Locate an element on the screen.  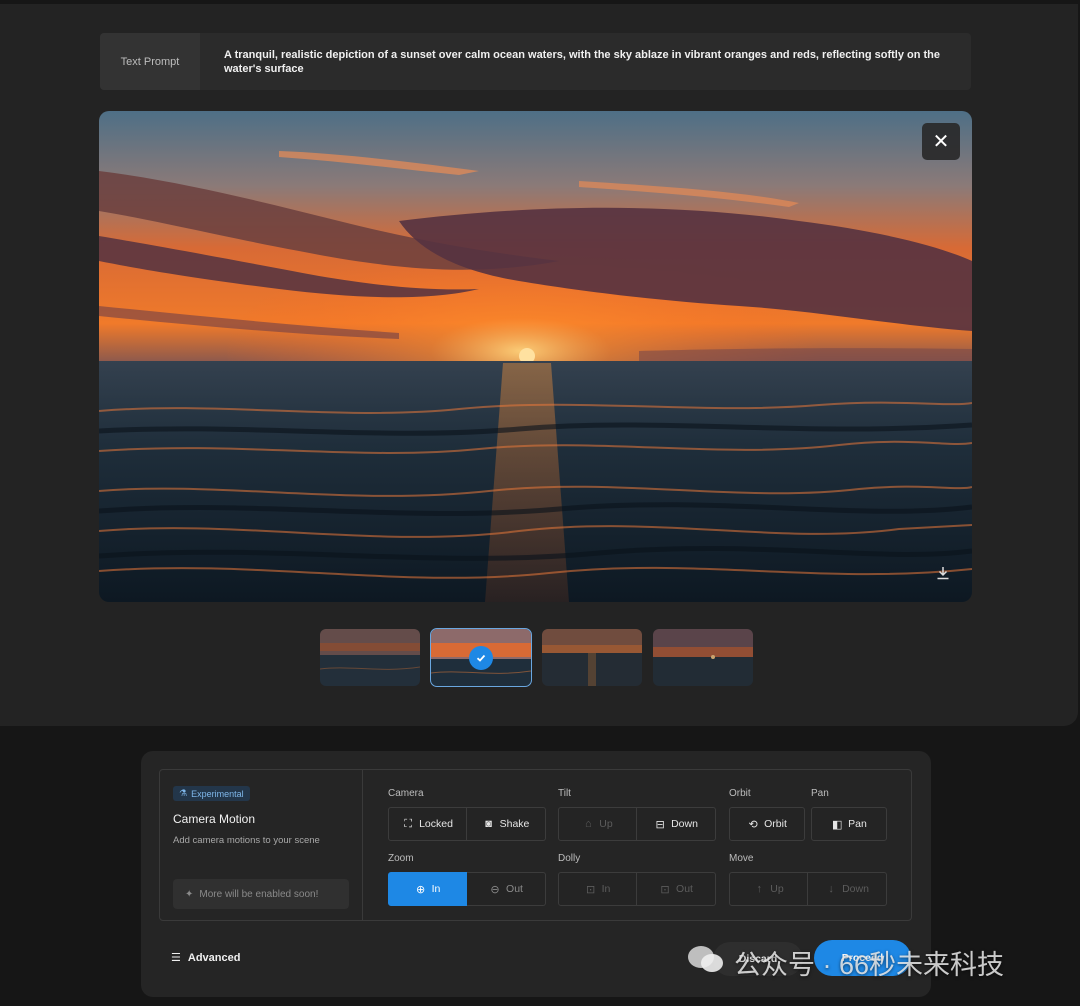
dolly-in-label: In is located at coordinates (606, 889).